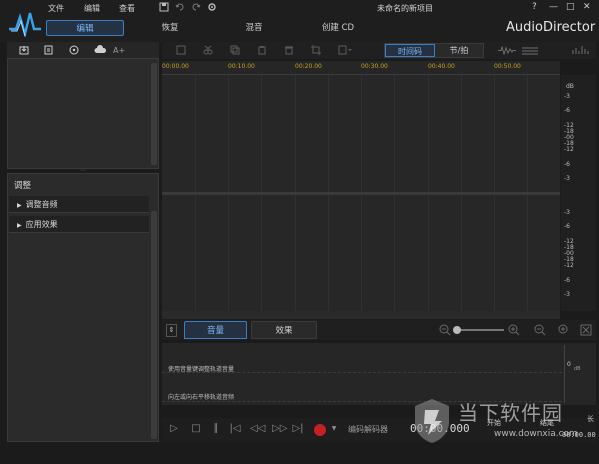  I want to click on timeline-tick: 00:50.00, so click(507, 66).